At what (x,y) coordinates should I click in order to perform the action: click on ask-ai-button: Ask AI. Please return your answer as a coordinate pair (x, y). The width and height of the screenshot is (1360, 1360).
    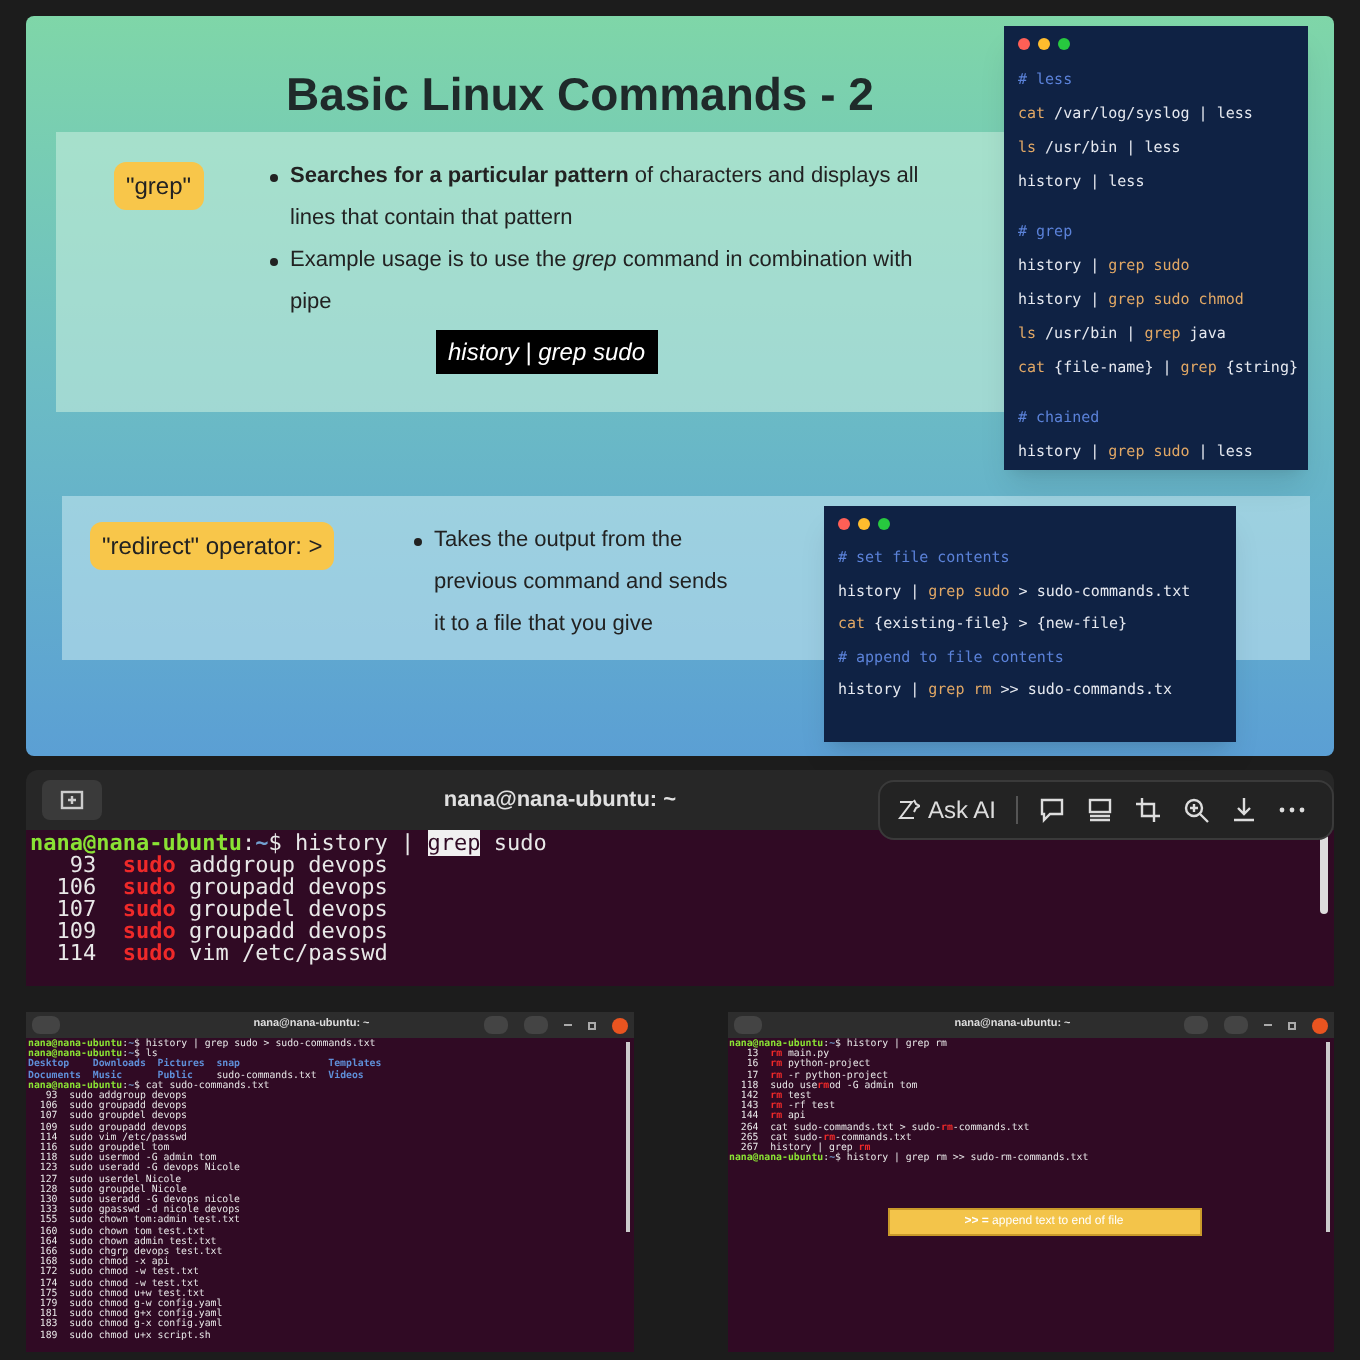
    Looking at the image, I should click on (946, 810).